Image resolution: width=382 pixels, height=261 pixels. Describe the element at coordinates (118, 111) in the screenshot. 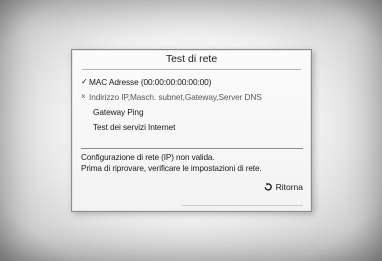

I see `test-label: Gateway Ping` at that location.